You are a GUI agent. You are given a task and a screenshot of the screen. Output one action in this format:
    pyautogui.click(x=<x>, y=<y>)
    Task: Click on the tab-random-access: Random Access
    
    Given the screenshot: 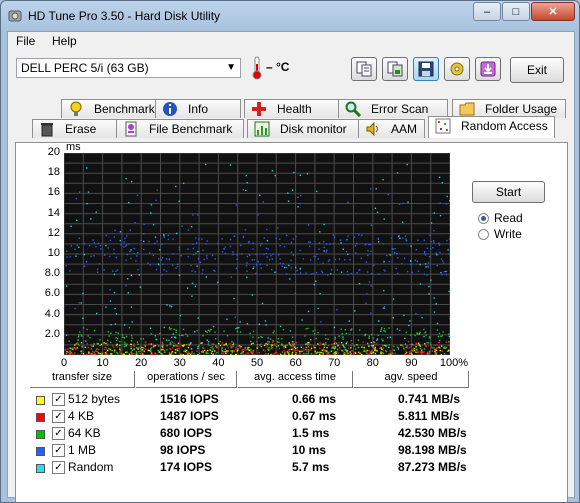 What is the action you would take?
    pyautogui.click(x=491, y=127)
    